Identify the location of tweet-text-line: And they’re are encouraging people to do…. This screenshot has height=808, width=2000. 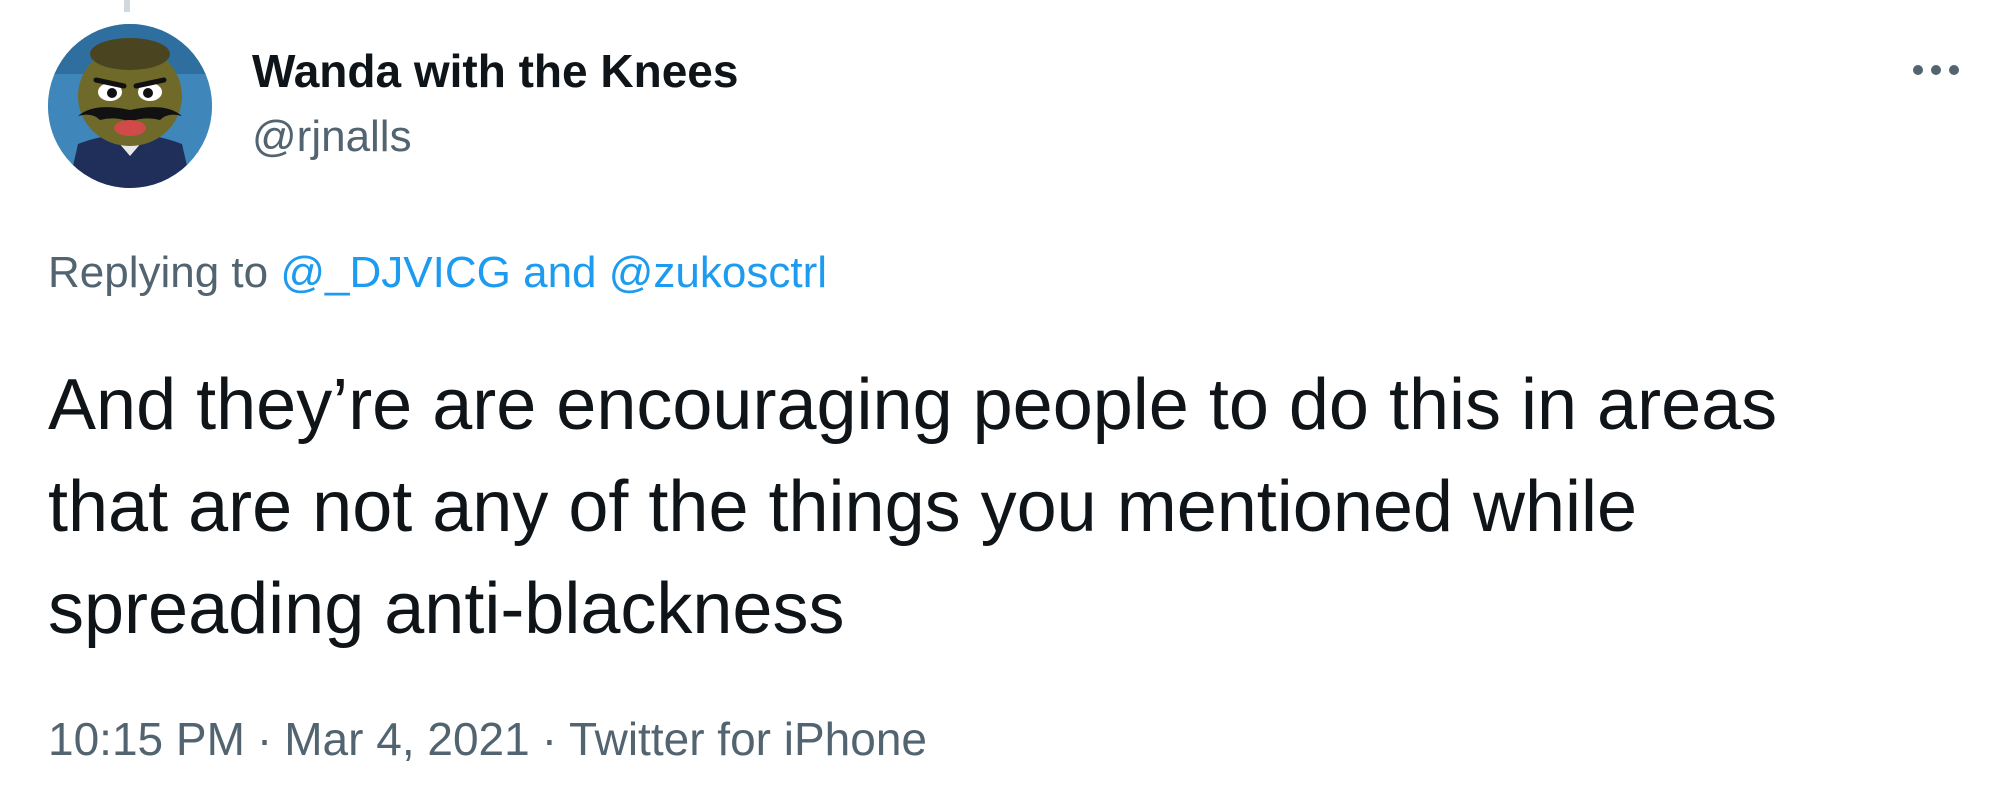
(913, 405).